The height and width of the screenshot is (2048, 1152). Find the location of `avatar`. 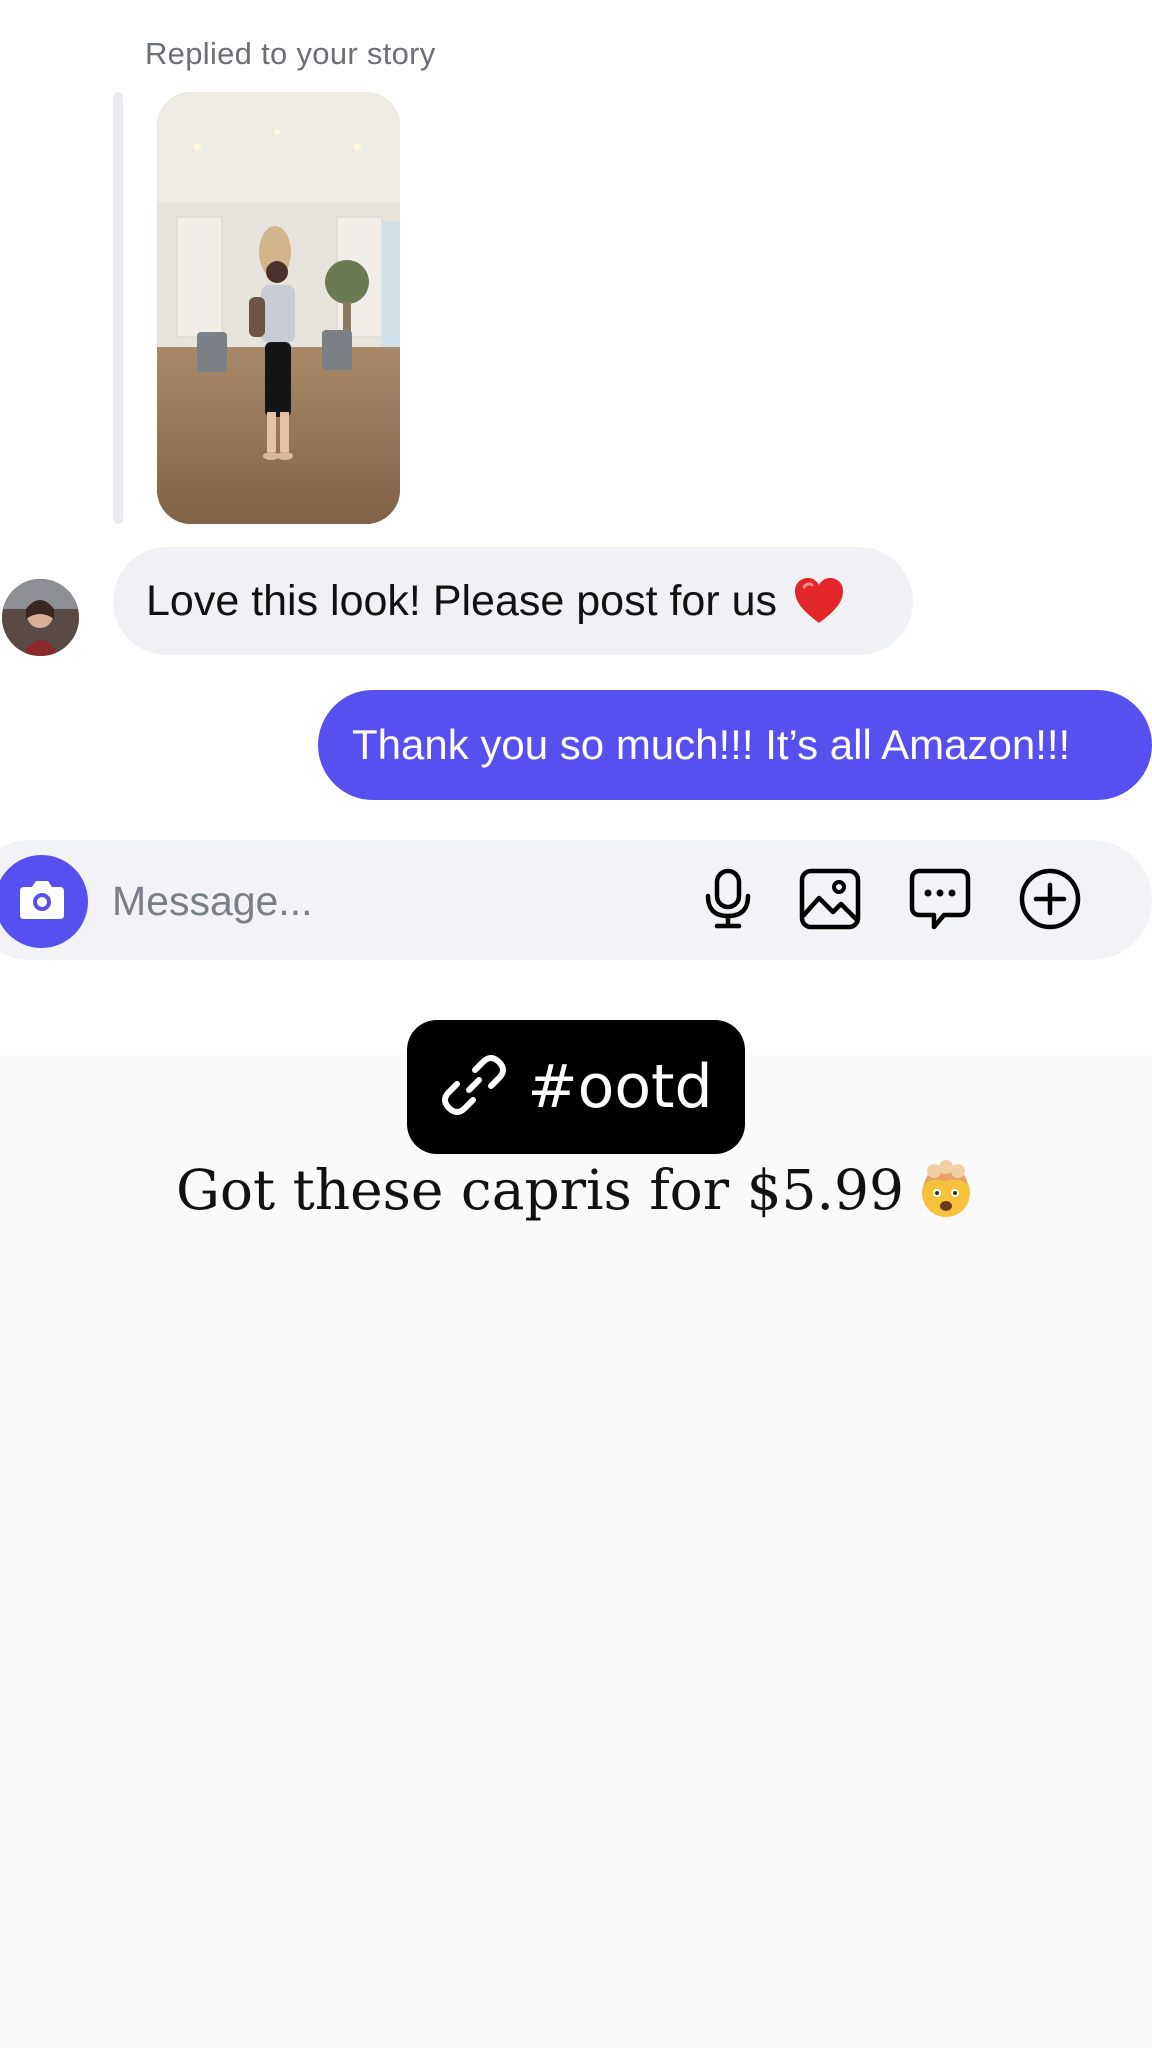

avatar is located at coordinates (40, 617).